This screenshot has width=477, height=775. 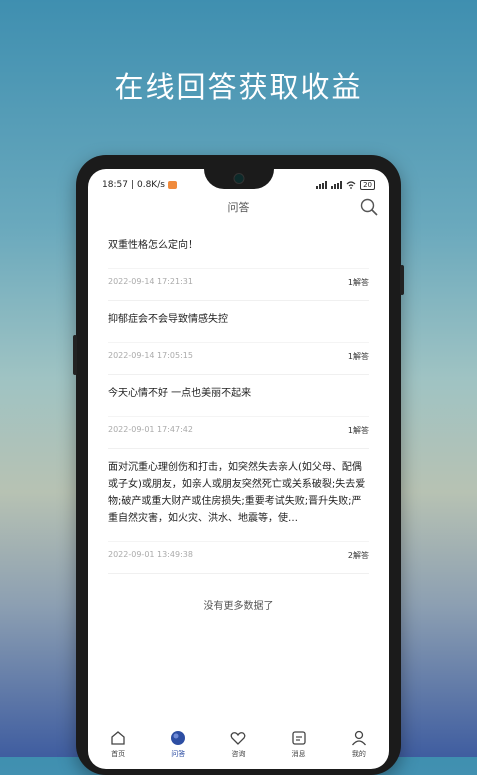 I want to click on tab-profile: 我的, so click(x=359, y=744).